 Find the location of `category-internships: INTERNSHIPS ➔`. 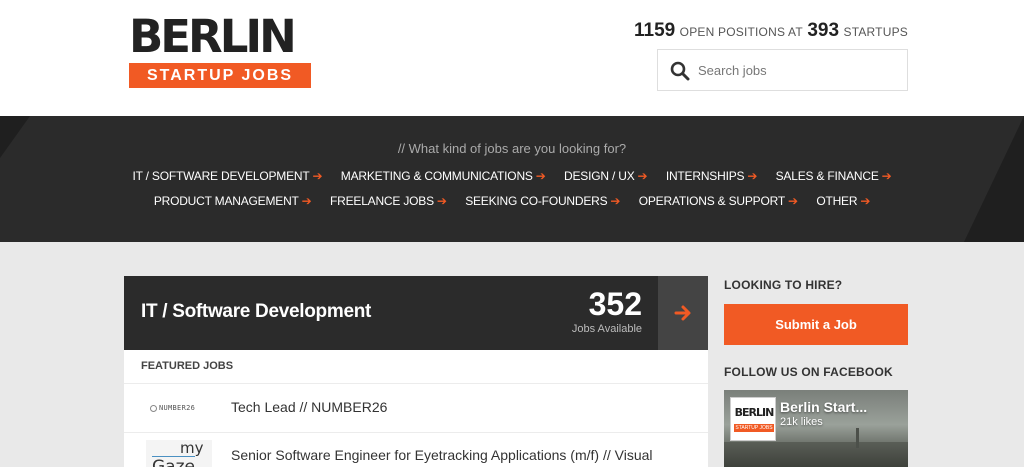

category-internships: INTERNSHIPS ➔ is located at coordinates (712, 176).